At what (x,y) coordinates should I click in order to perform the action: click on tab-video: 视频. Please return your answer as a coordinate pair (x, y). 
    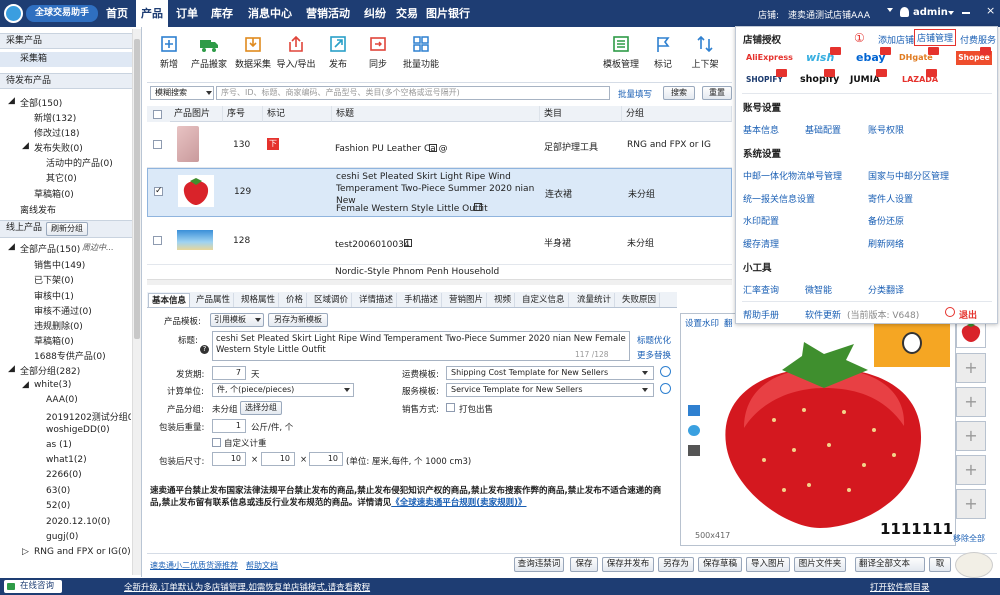
    Looking at the image, I should click on (503, 300).